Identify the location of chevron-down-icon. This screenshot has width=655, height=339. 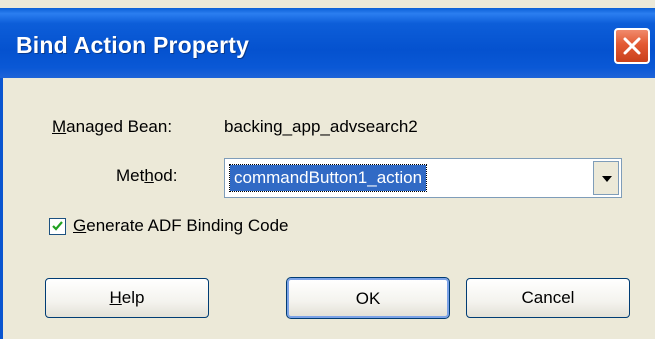
(607, 179).